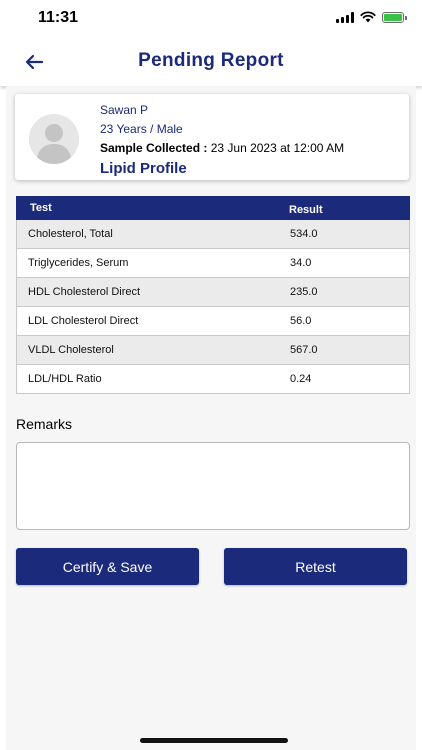 The image size is (422, 750). I want to click on status-time: 11:31, so click(58, 17).